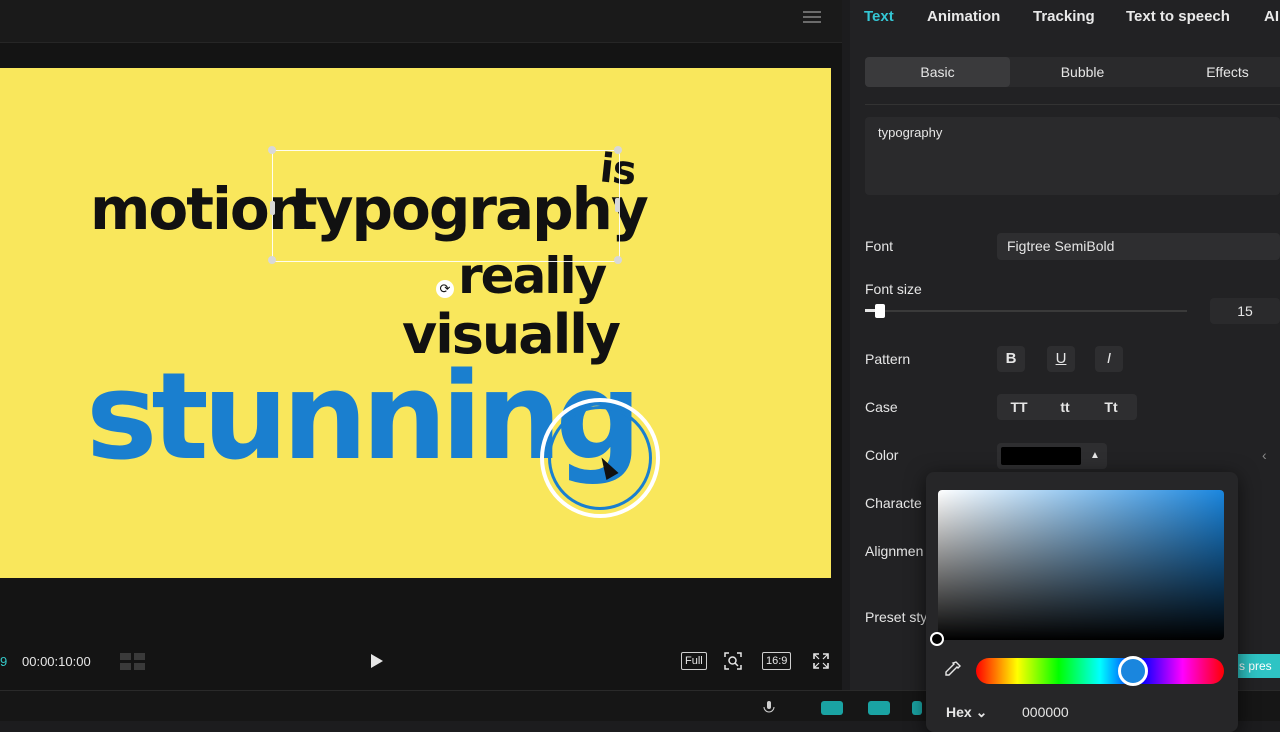 This screenshot has width=1280, height=732. I want to click on grid-icon, so click(133, 662).